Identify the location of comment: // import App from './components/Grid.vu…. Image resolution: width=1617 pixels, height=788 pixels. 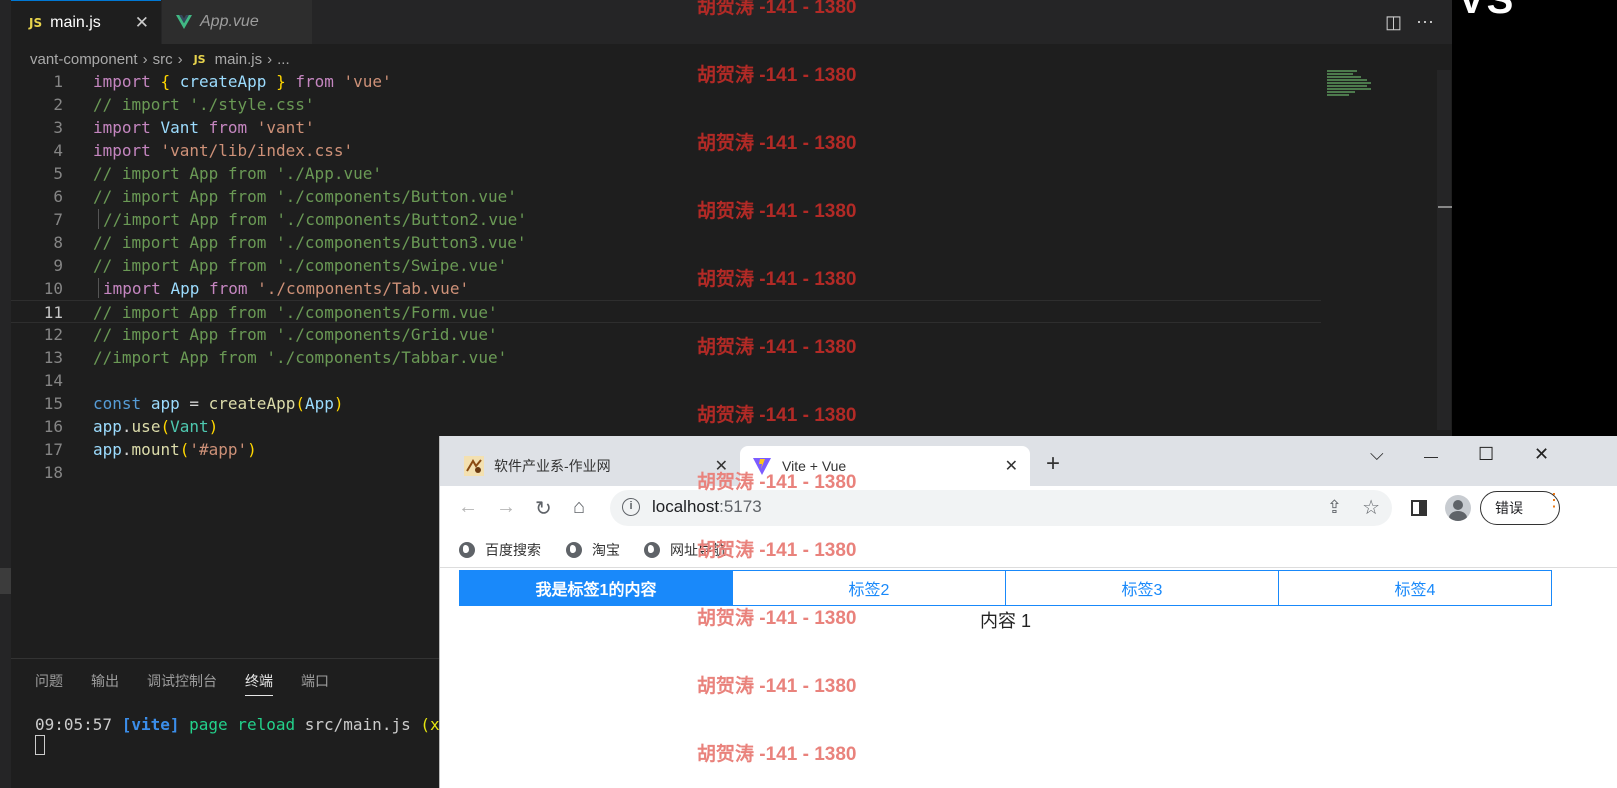
(295, 334).